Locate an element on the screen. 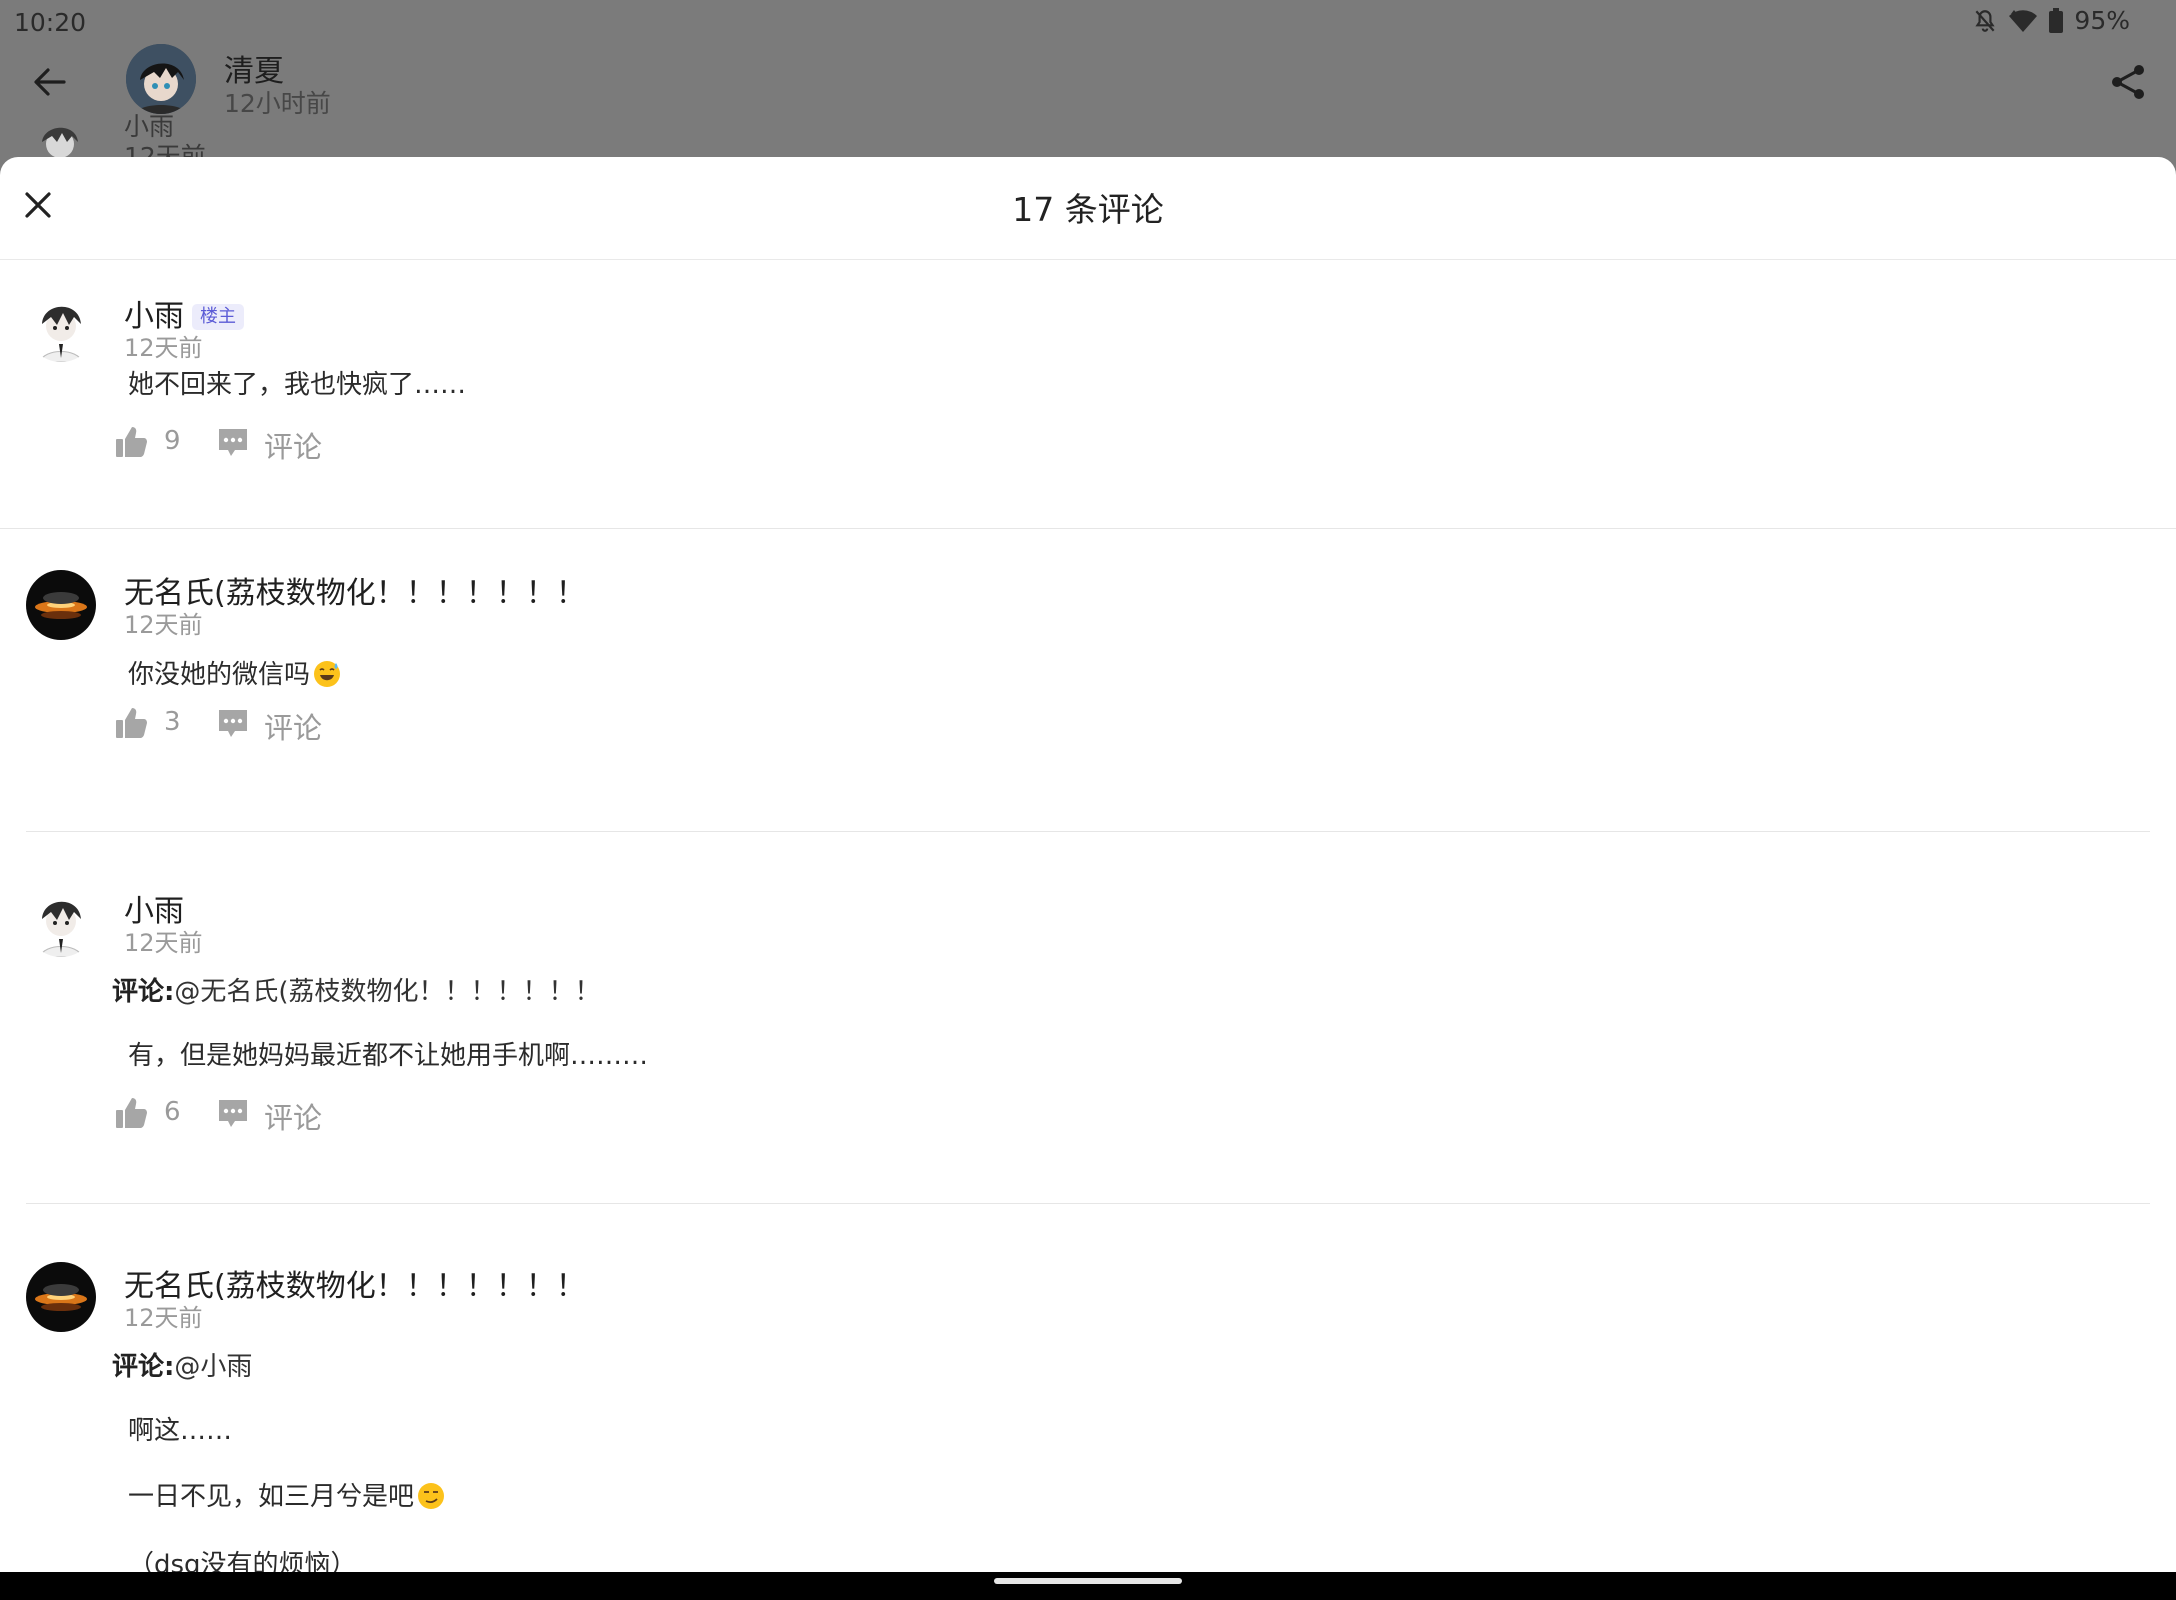 Image resolution: width=2176 pixels, height=1600 pixels. back-button is located at coordinates (50, 82).